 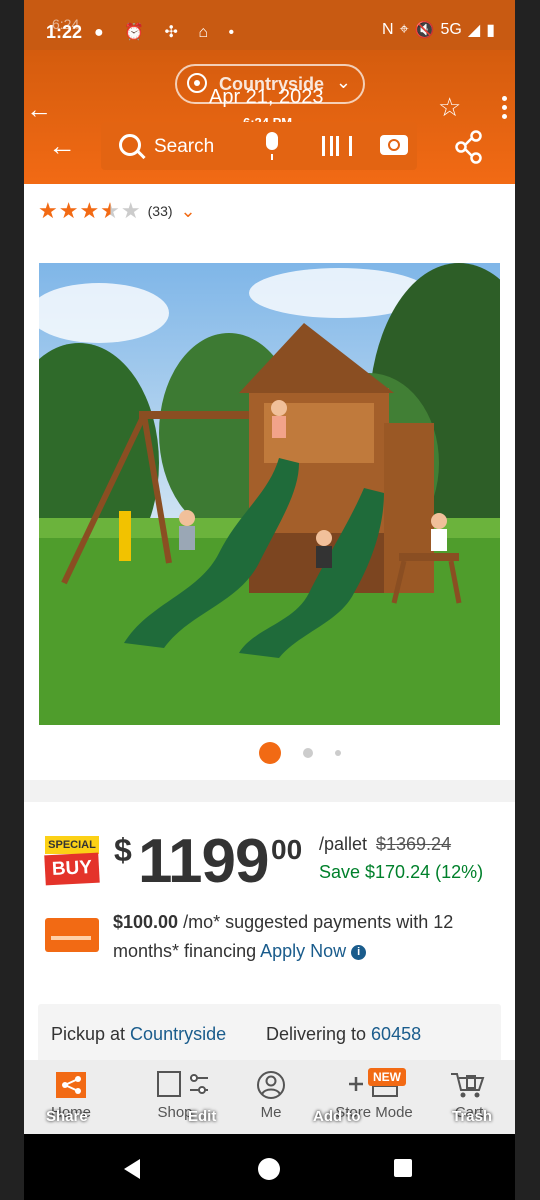 I want to click on deliver-prefix: Delivering to, so click(x=319, y=1034).